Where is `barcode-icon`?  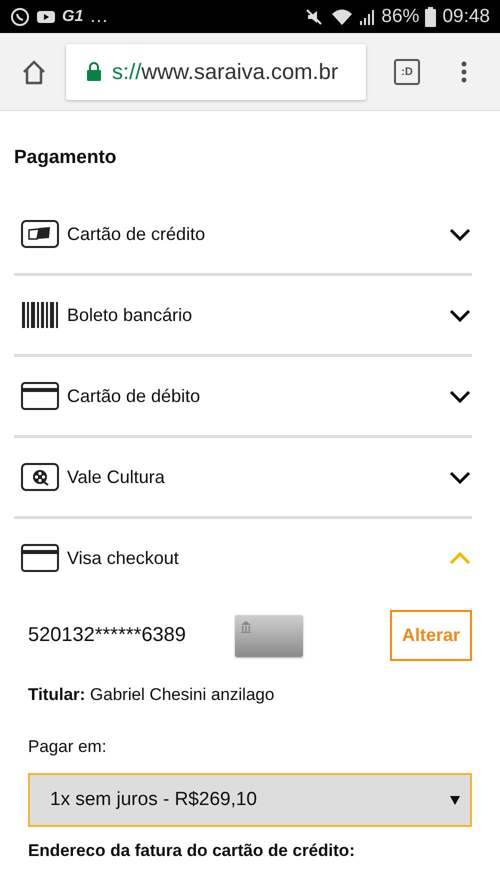
barcode-icon is located at coordinates (40, 315).